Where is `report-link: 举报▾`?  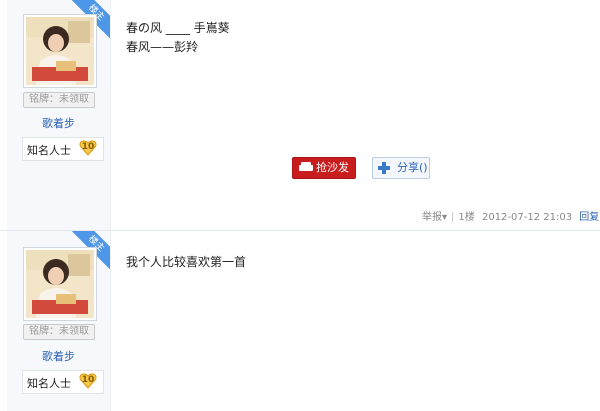
report-link: 举报▾ is located at coordinates (434, 217).